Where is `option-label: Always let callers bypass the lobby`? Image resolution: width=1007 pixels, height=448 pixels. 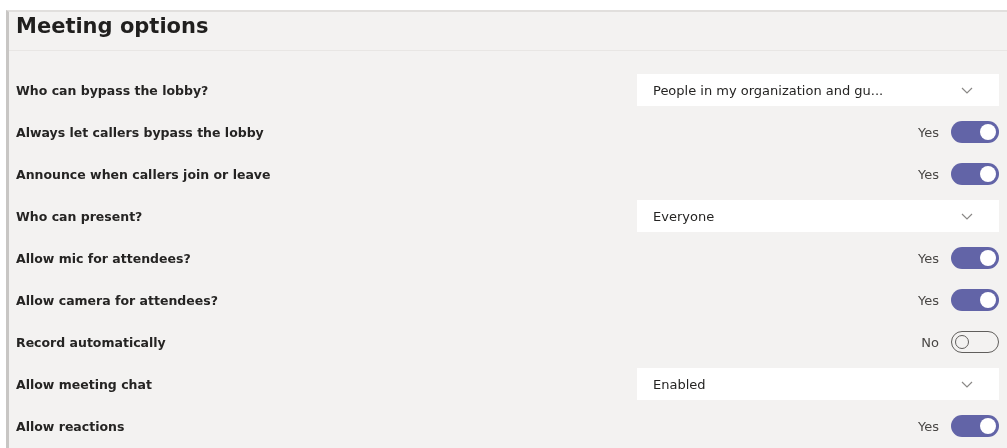 option-label: Always let callers bypass the lobby is located at coordinates (140, 132).